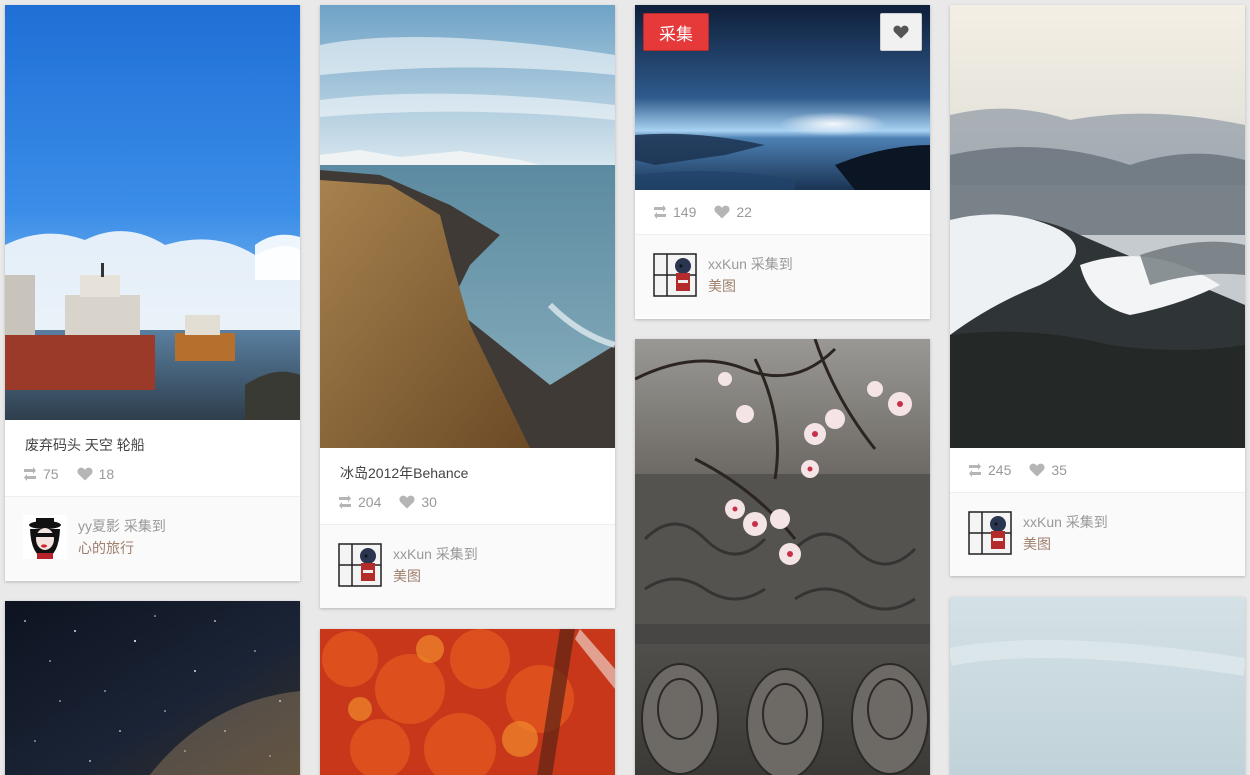  Describe the element at coordinates (106, 474) in the screenshot. I see `like-count: 18` at that location.